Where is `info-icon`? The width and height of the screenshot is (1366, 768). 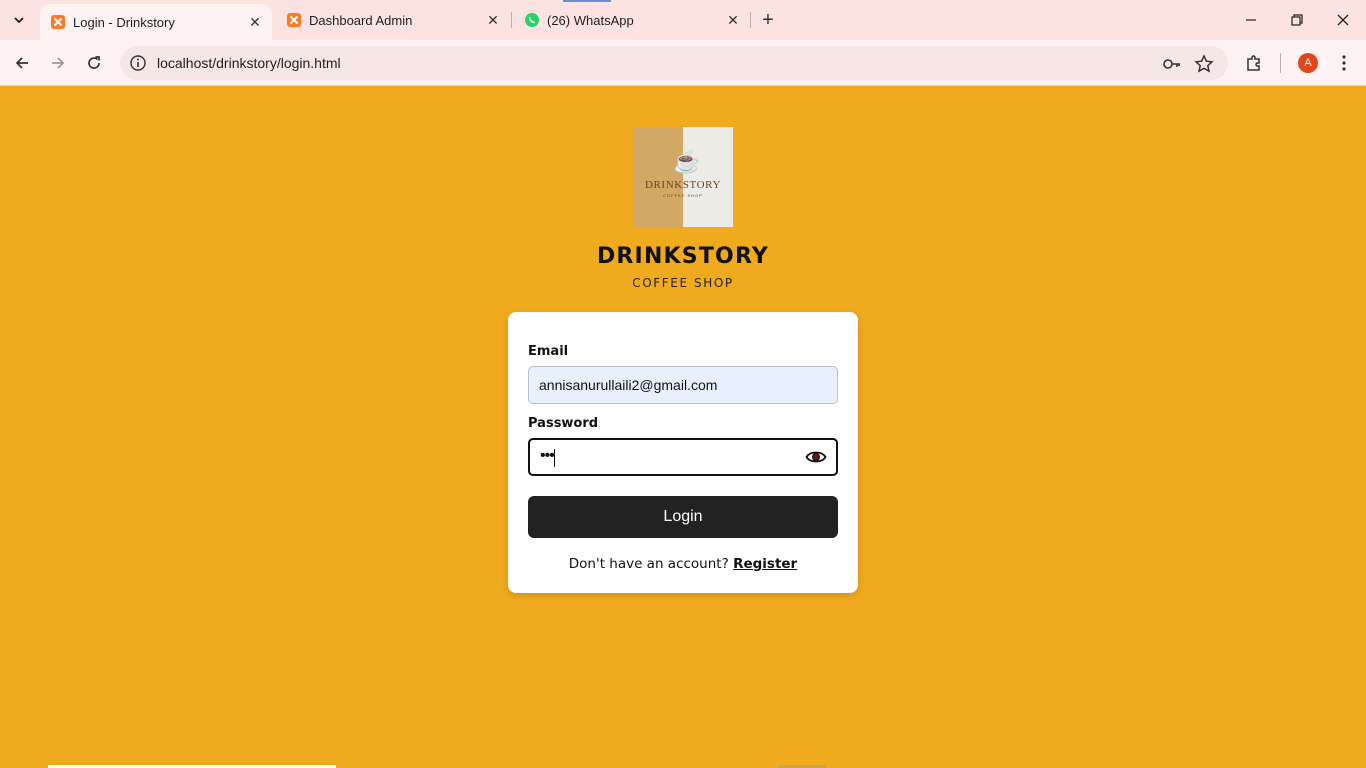 info-icon is located at coordinates (138, 63).